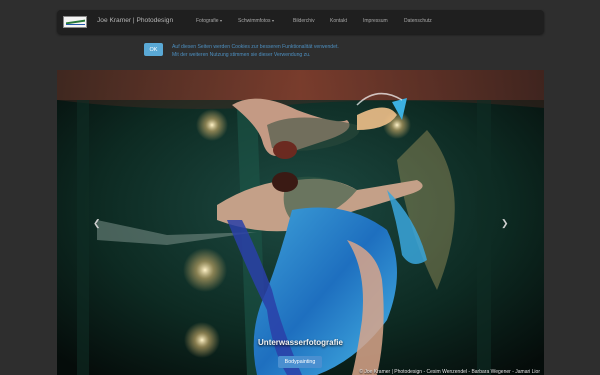 This screenshot has width=600, height=375. I want to click on logo-stripe, so click(75, 24).